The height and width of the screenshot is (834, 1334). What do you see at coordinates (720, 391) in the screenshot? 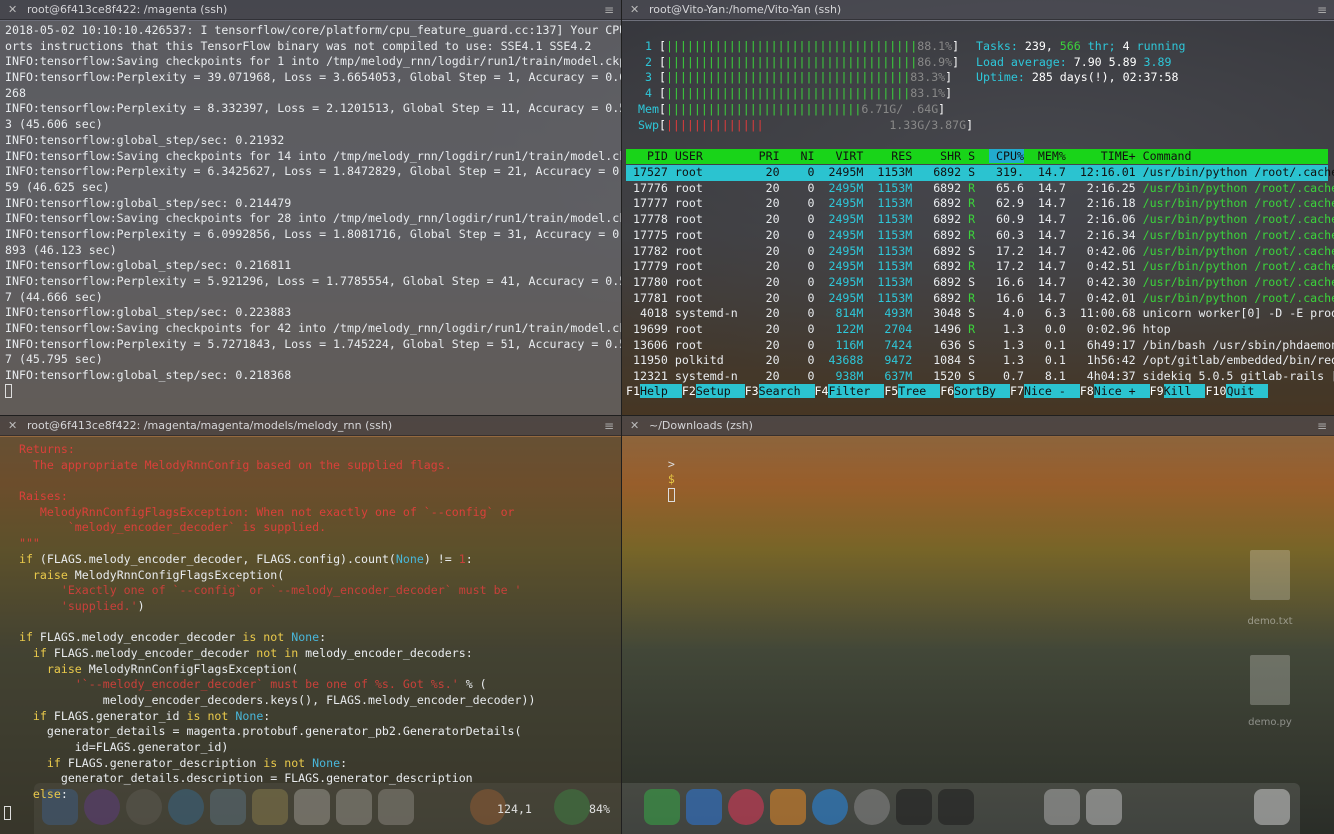
I see `function-key-label: Setup` at bounding box center [720, 391].